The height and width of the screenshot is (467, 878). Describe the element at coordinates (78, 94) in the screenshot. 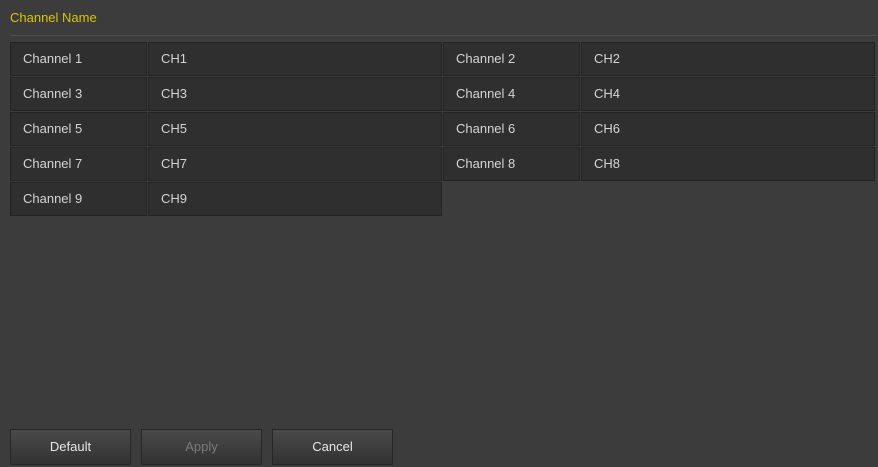

I see `channel-3-label: Channel 3` at that location.